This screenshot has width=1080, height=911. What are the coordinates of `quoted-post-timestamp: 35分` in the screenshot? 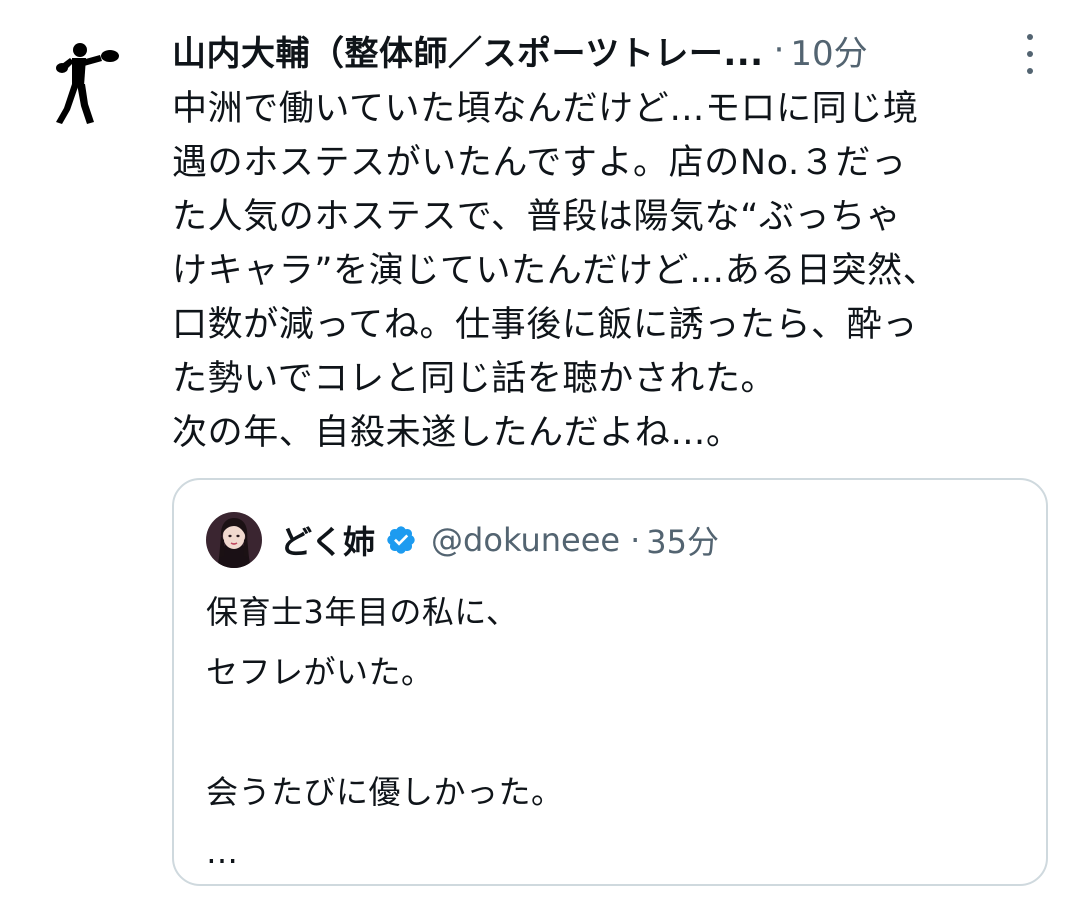 It's located at (682, 540).